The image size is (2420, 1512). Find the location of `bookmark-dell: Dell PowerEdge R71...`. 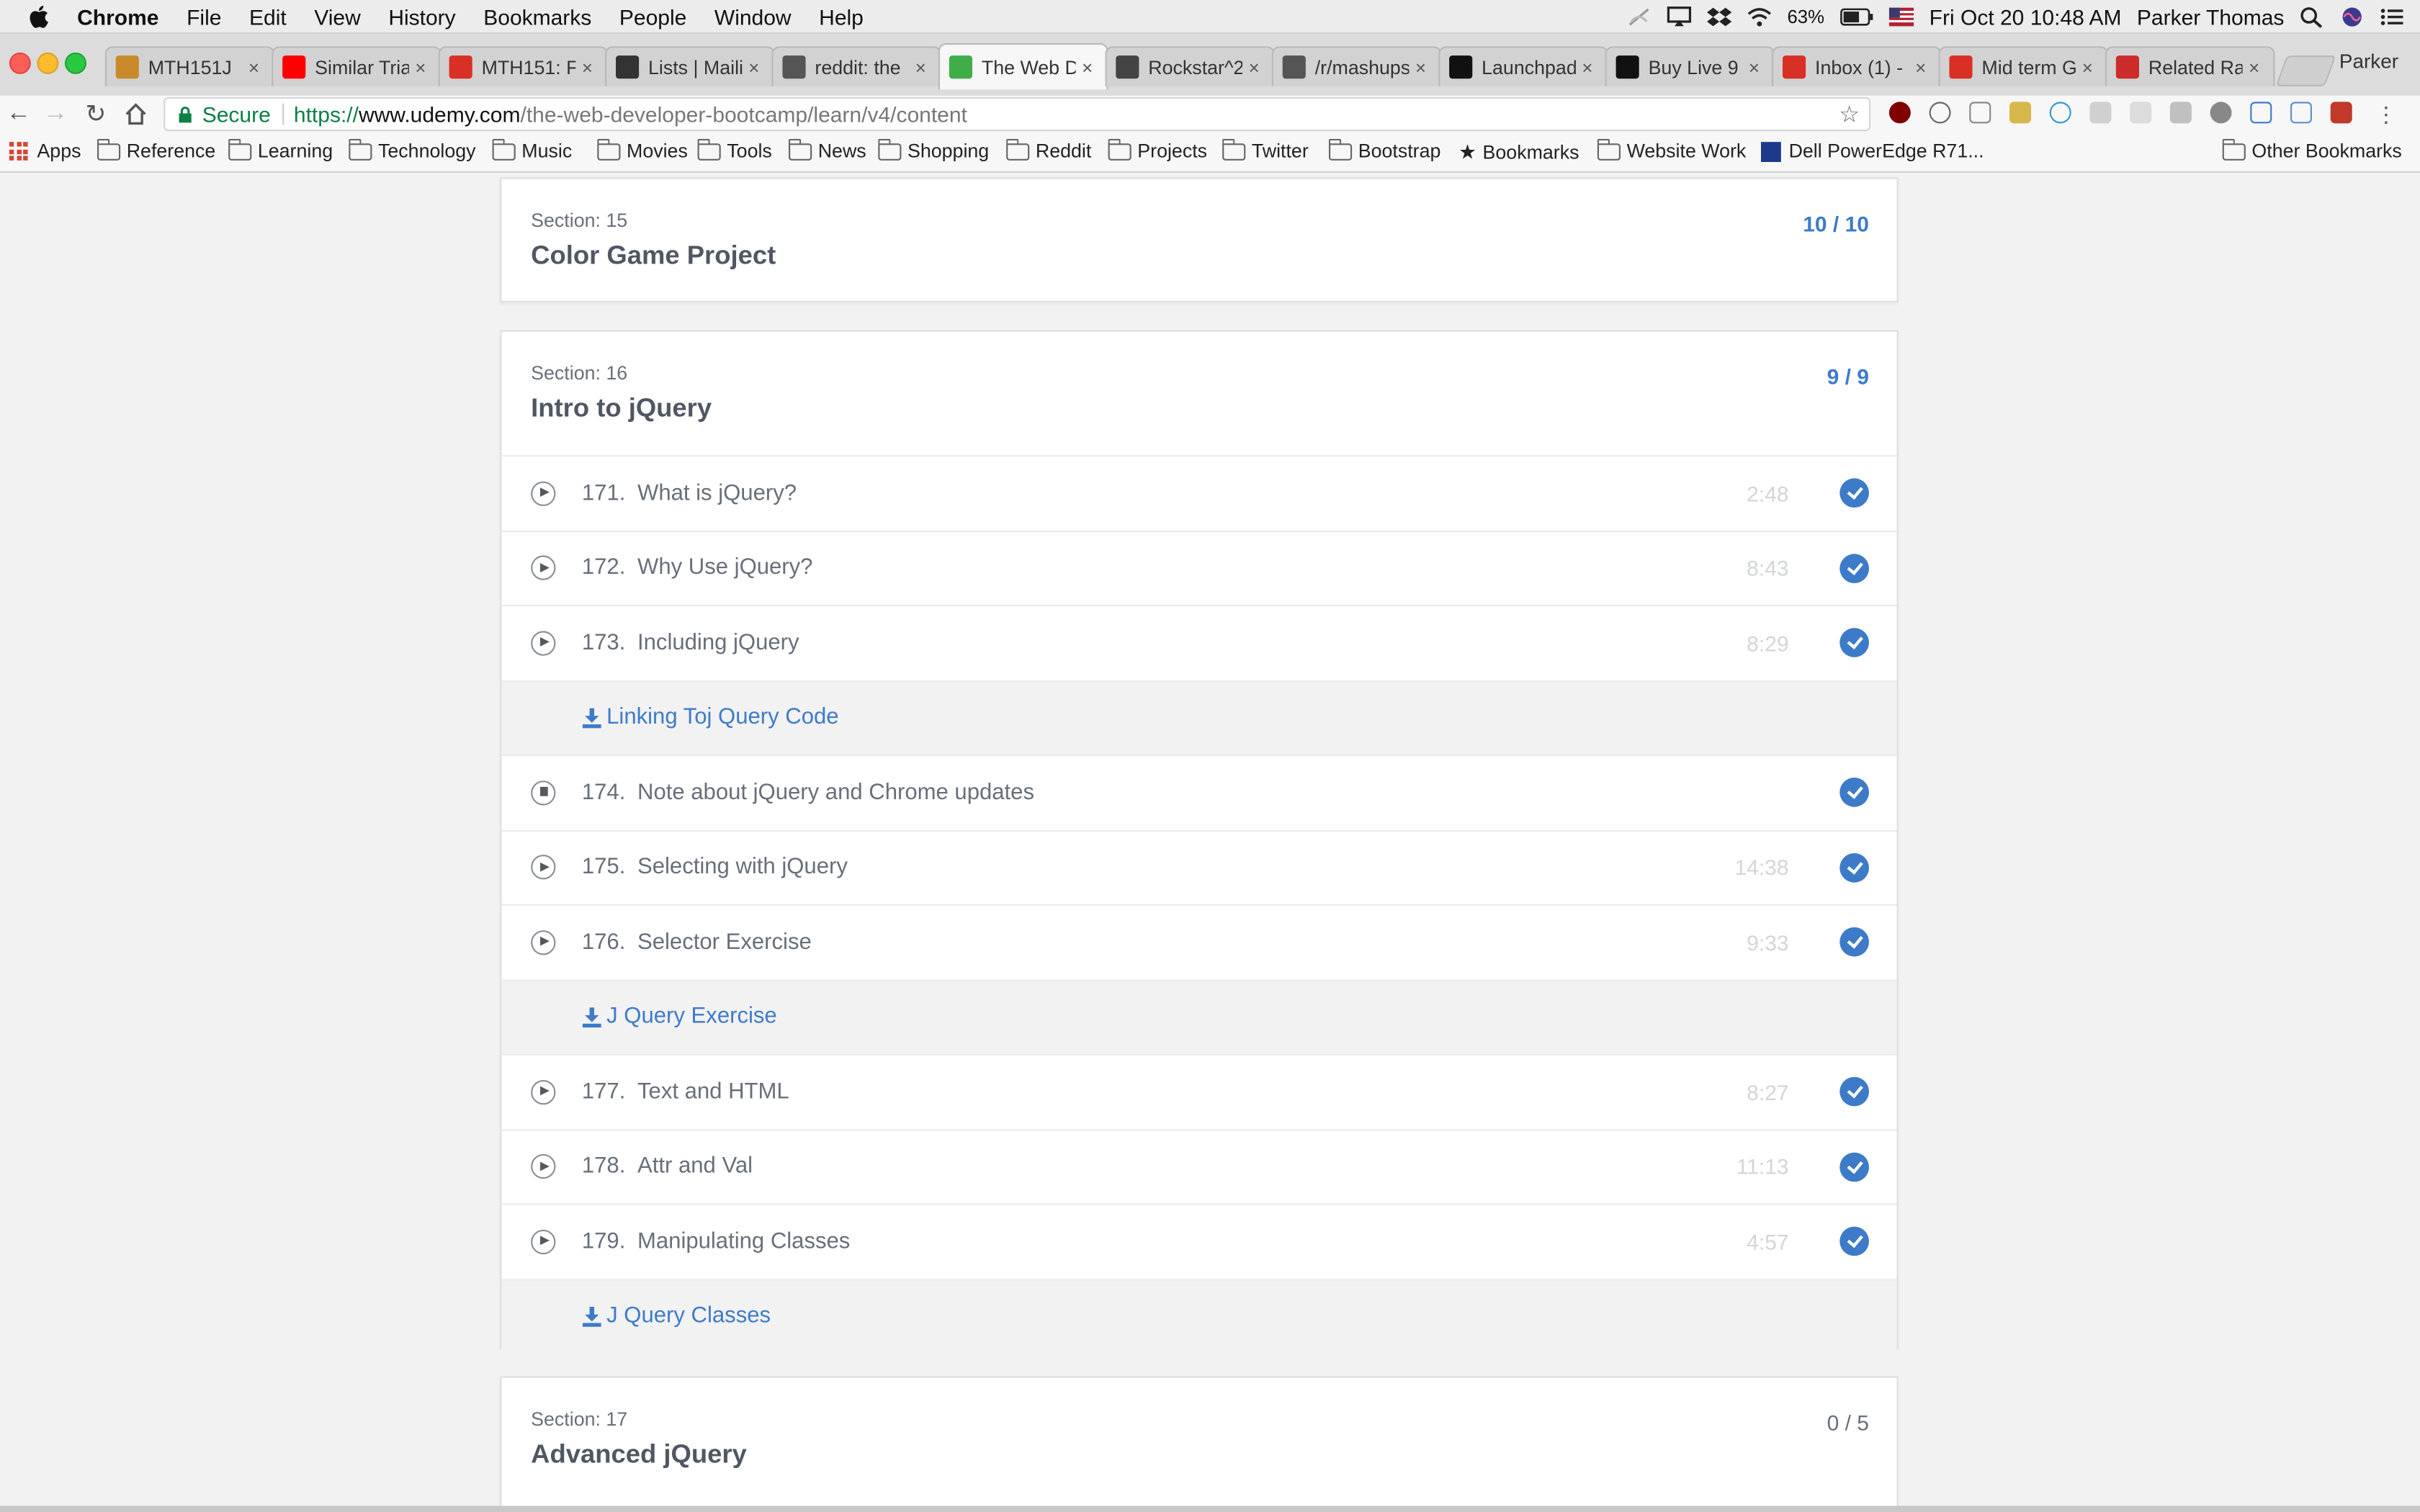

bookmark-dell: Dell PowerEdge R71... is located at coordinates (1872, 151).